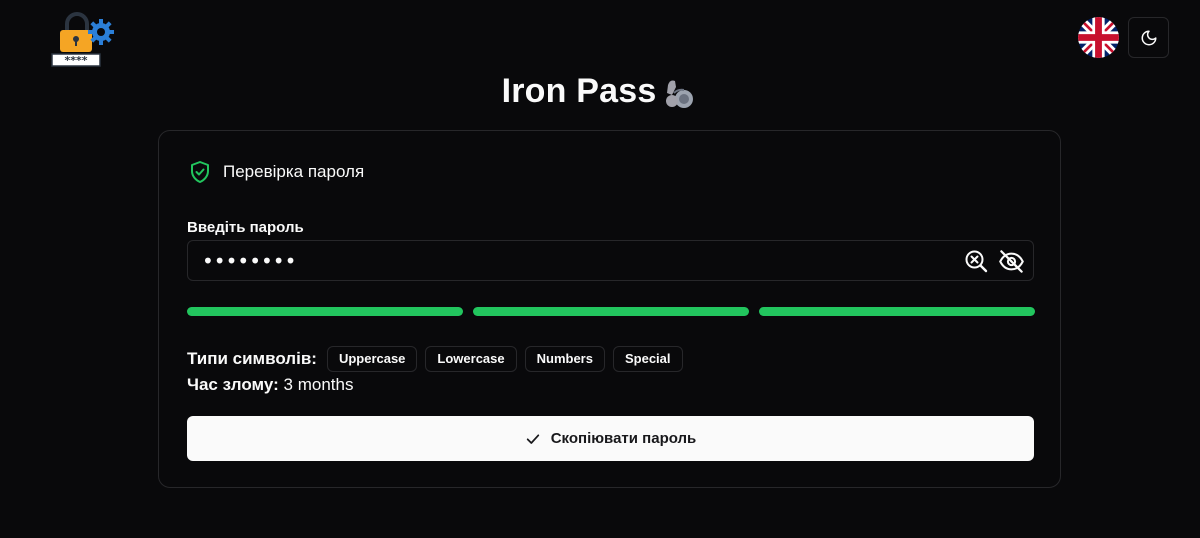  I want to click on theme-toggle-button, so click(1148, 37).